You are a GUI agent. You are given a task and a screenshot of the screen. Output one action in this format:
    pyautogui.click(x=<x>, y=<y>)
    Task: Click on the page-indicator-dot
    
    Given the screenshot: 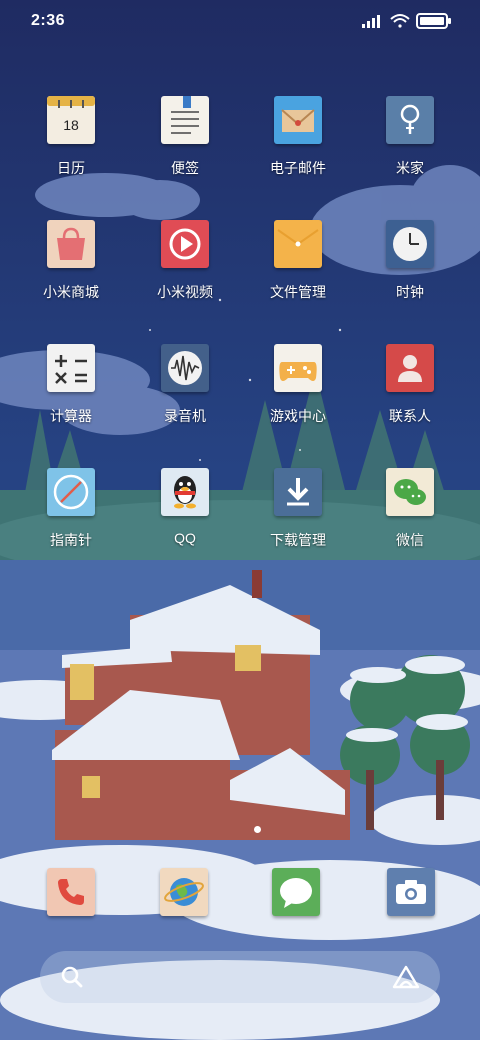 What is the action you would take?
    pyautogui.click(x=257, y=829)
    